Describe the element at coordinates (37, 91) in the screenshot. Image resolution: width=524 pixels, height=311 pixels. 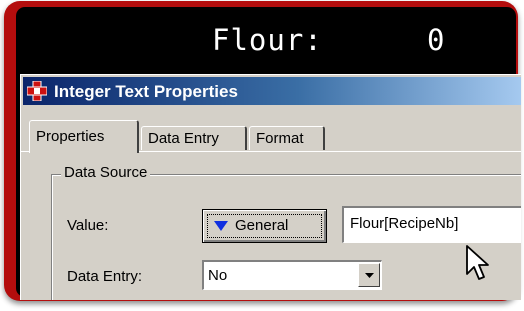
I see `app-logo-icon` at that location.